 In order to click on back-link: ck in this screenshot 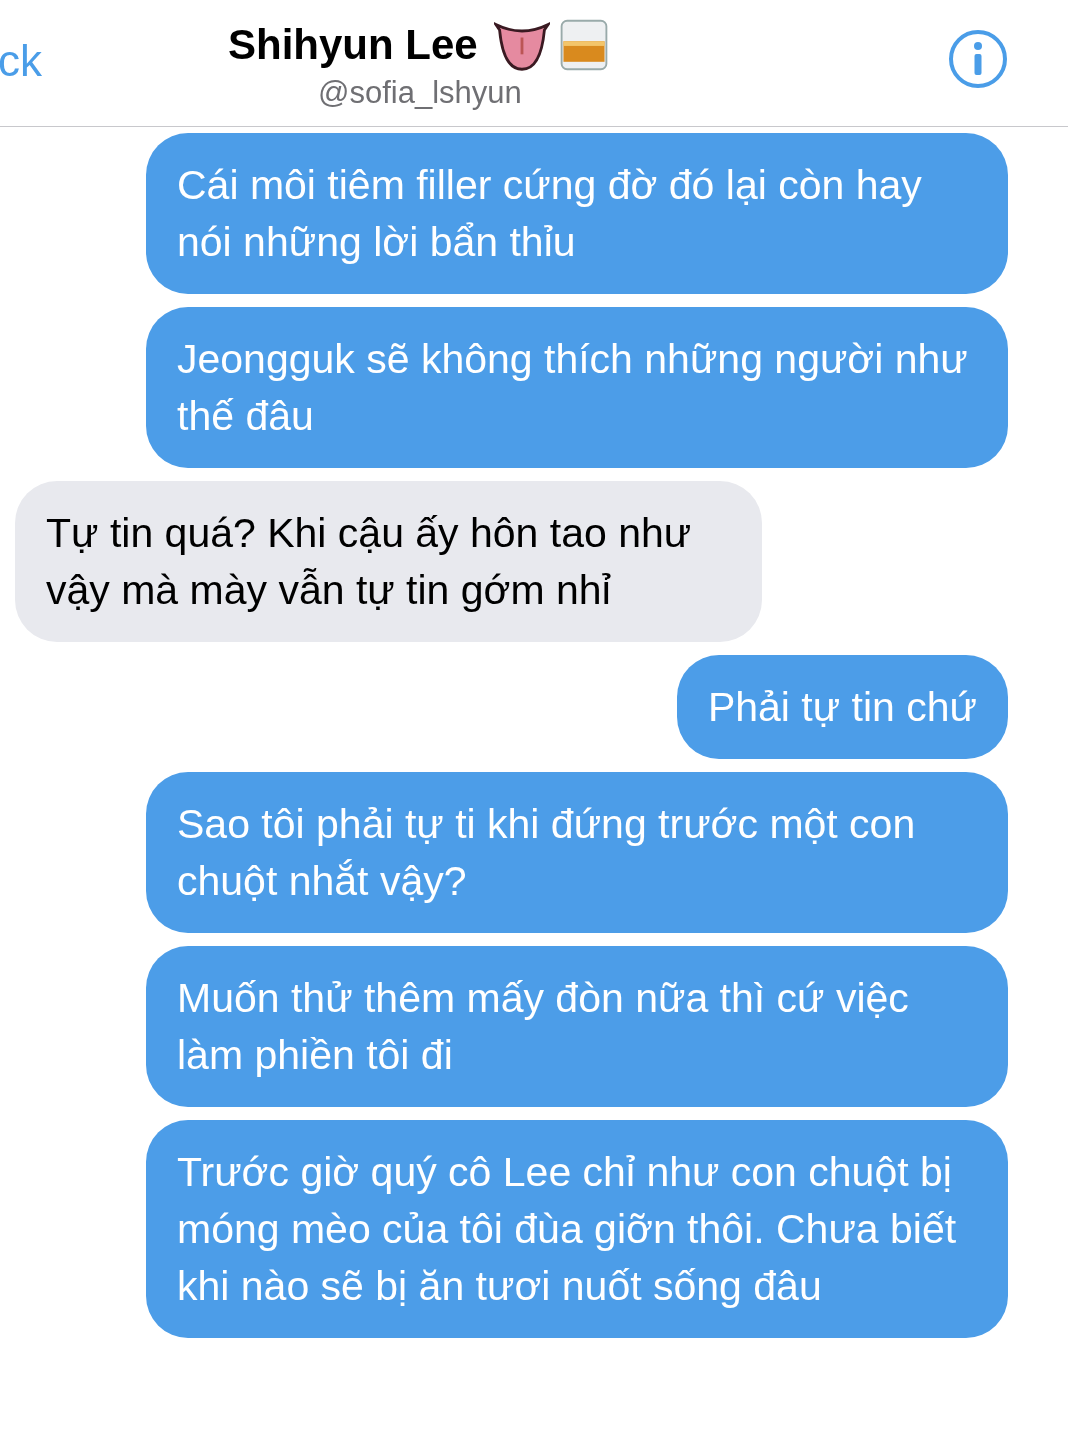, I will do `click(21, 61)`.